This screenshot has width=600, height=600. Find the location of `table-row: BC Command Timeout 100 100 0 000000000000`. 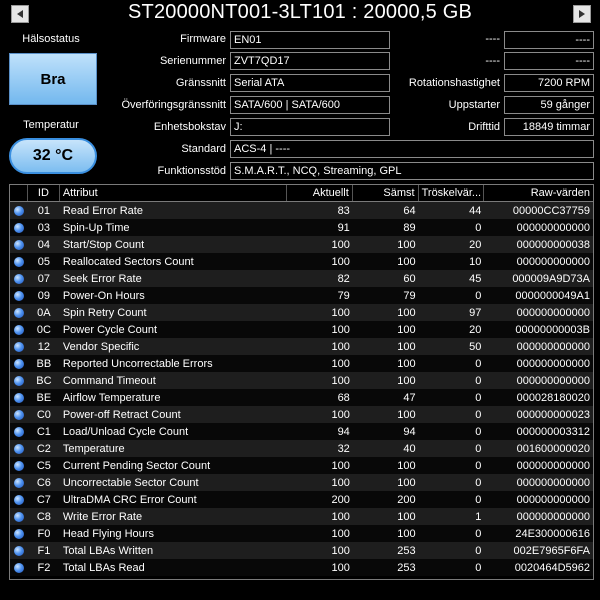

table-row: BC Command Timeout 100 100 0 000000000000 is located at coordinates (301, 380).